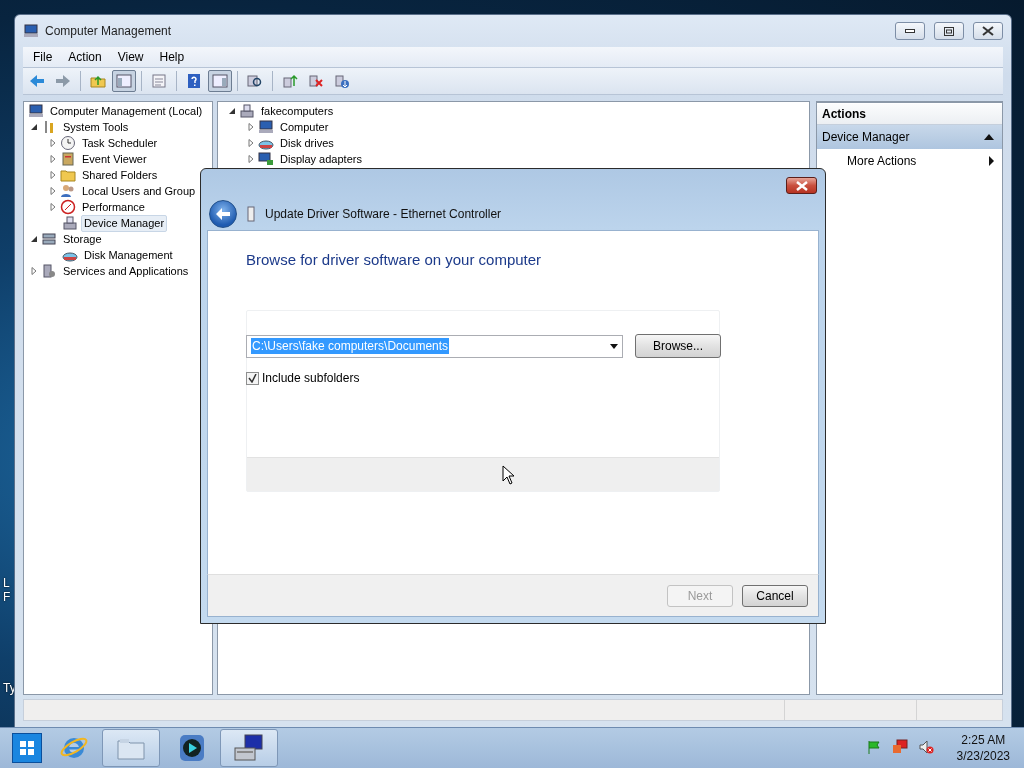  I want to click on minimize-button, so click(910, 31).